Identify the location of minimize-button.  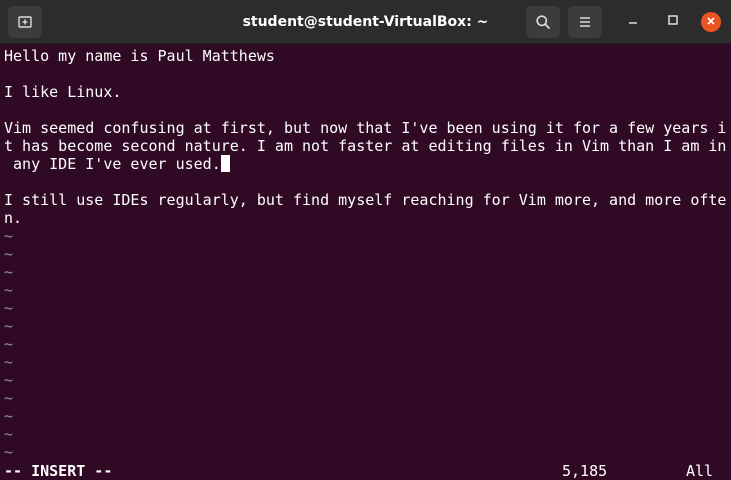
(633, 22).